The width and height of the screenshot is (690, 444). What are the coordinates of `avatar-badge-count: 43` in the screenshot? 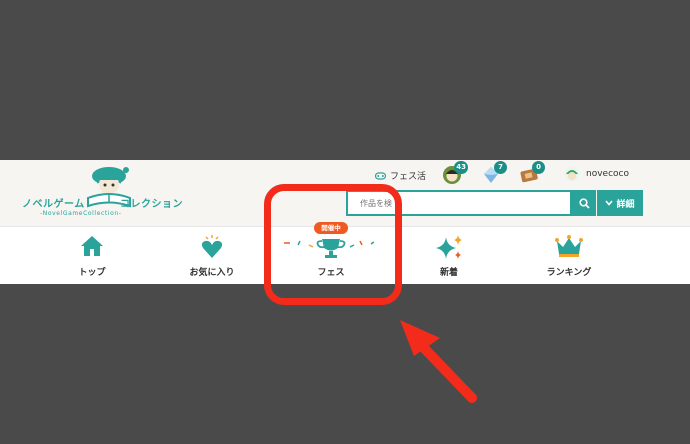 It's located at (461, 167).